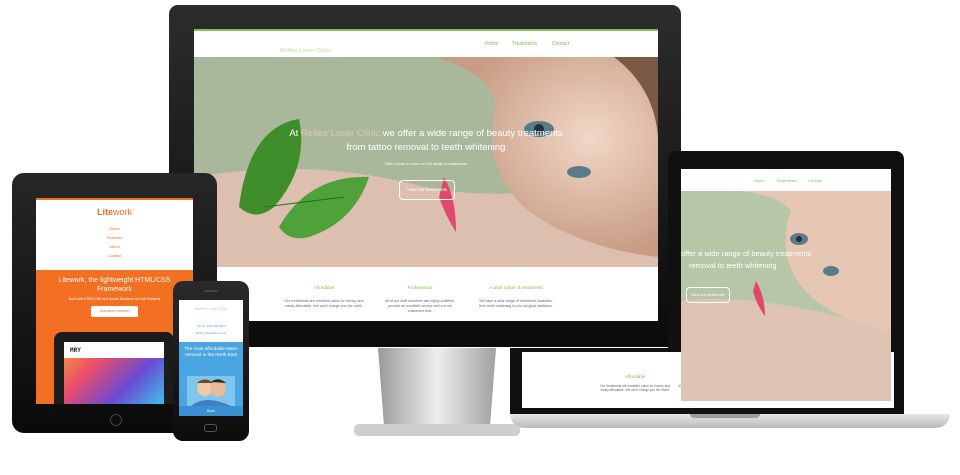 The image size is (960, 475). What do you see at coordinates (114, 228) in the screenshot?
I see `tablet-nav-home: Home` at bounding box center [114, 228].